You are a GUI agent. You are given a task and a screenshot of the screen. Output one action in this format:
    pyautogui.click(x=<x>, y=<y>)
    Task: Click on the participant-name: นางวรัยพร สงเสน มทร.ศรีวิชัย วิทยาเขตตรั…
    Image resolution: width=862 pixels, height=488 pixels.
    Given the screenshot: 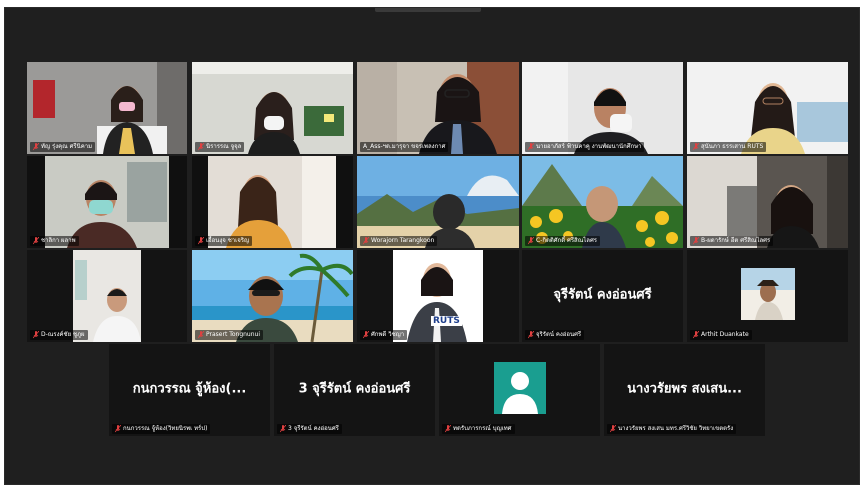 What is the action you would take?
    pyautogui.click(x=676, y=428)
    